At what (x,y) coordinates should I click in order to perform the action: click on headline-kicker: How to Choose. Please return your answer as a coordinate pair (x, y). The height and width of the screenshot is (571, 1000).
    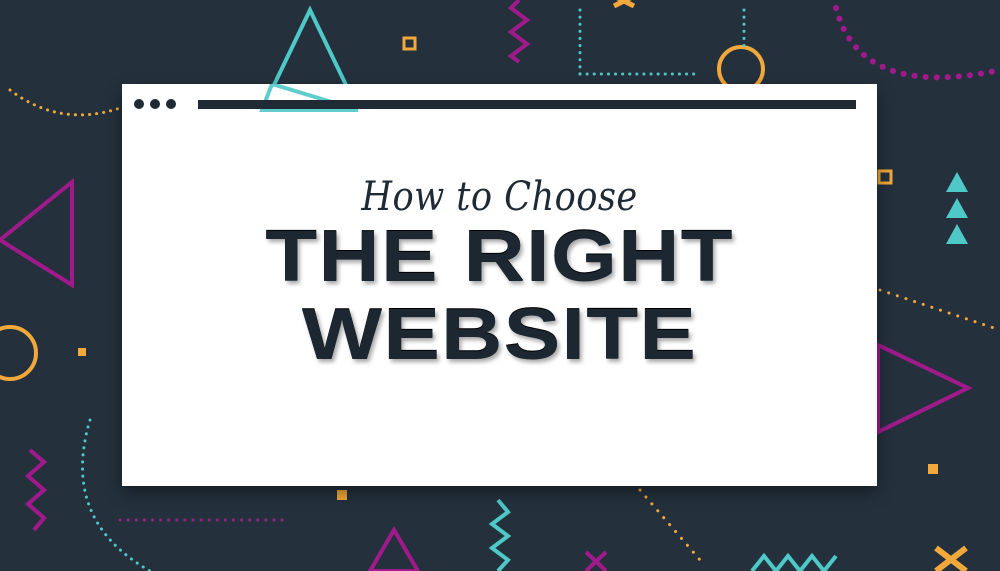
    Looking at the image, I should click on (499, 197).